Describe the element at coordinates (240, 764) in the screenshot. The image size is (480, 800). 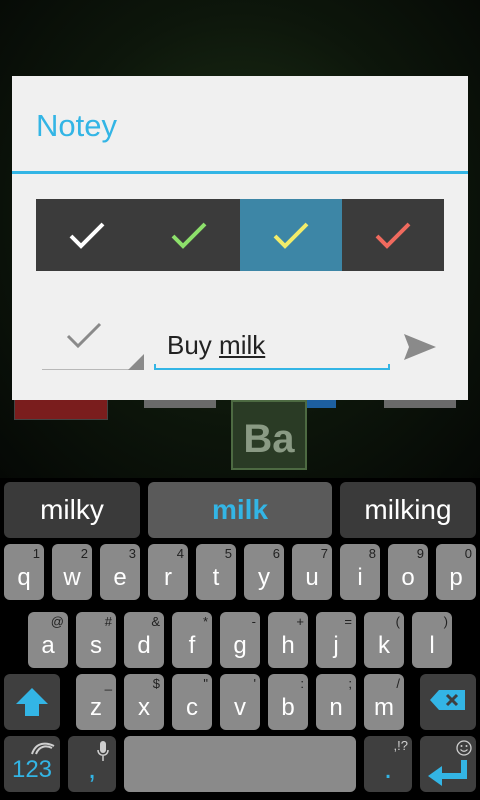
I see `space-key` at that location.